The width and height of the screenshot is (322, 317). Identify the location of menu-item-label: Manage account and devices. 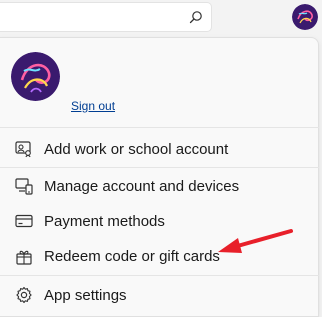
(142, 186).